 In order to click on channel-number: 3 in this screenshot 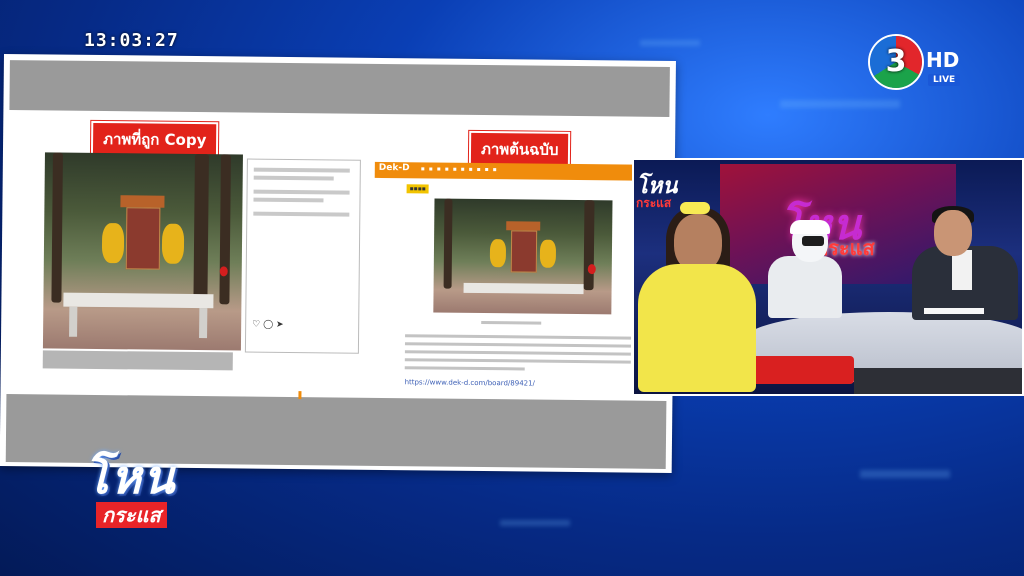, I will do `click(896, 61)`.